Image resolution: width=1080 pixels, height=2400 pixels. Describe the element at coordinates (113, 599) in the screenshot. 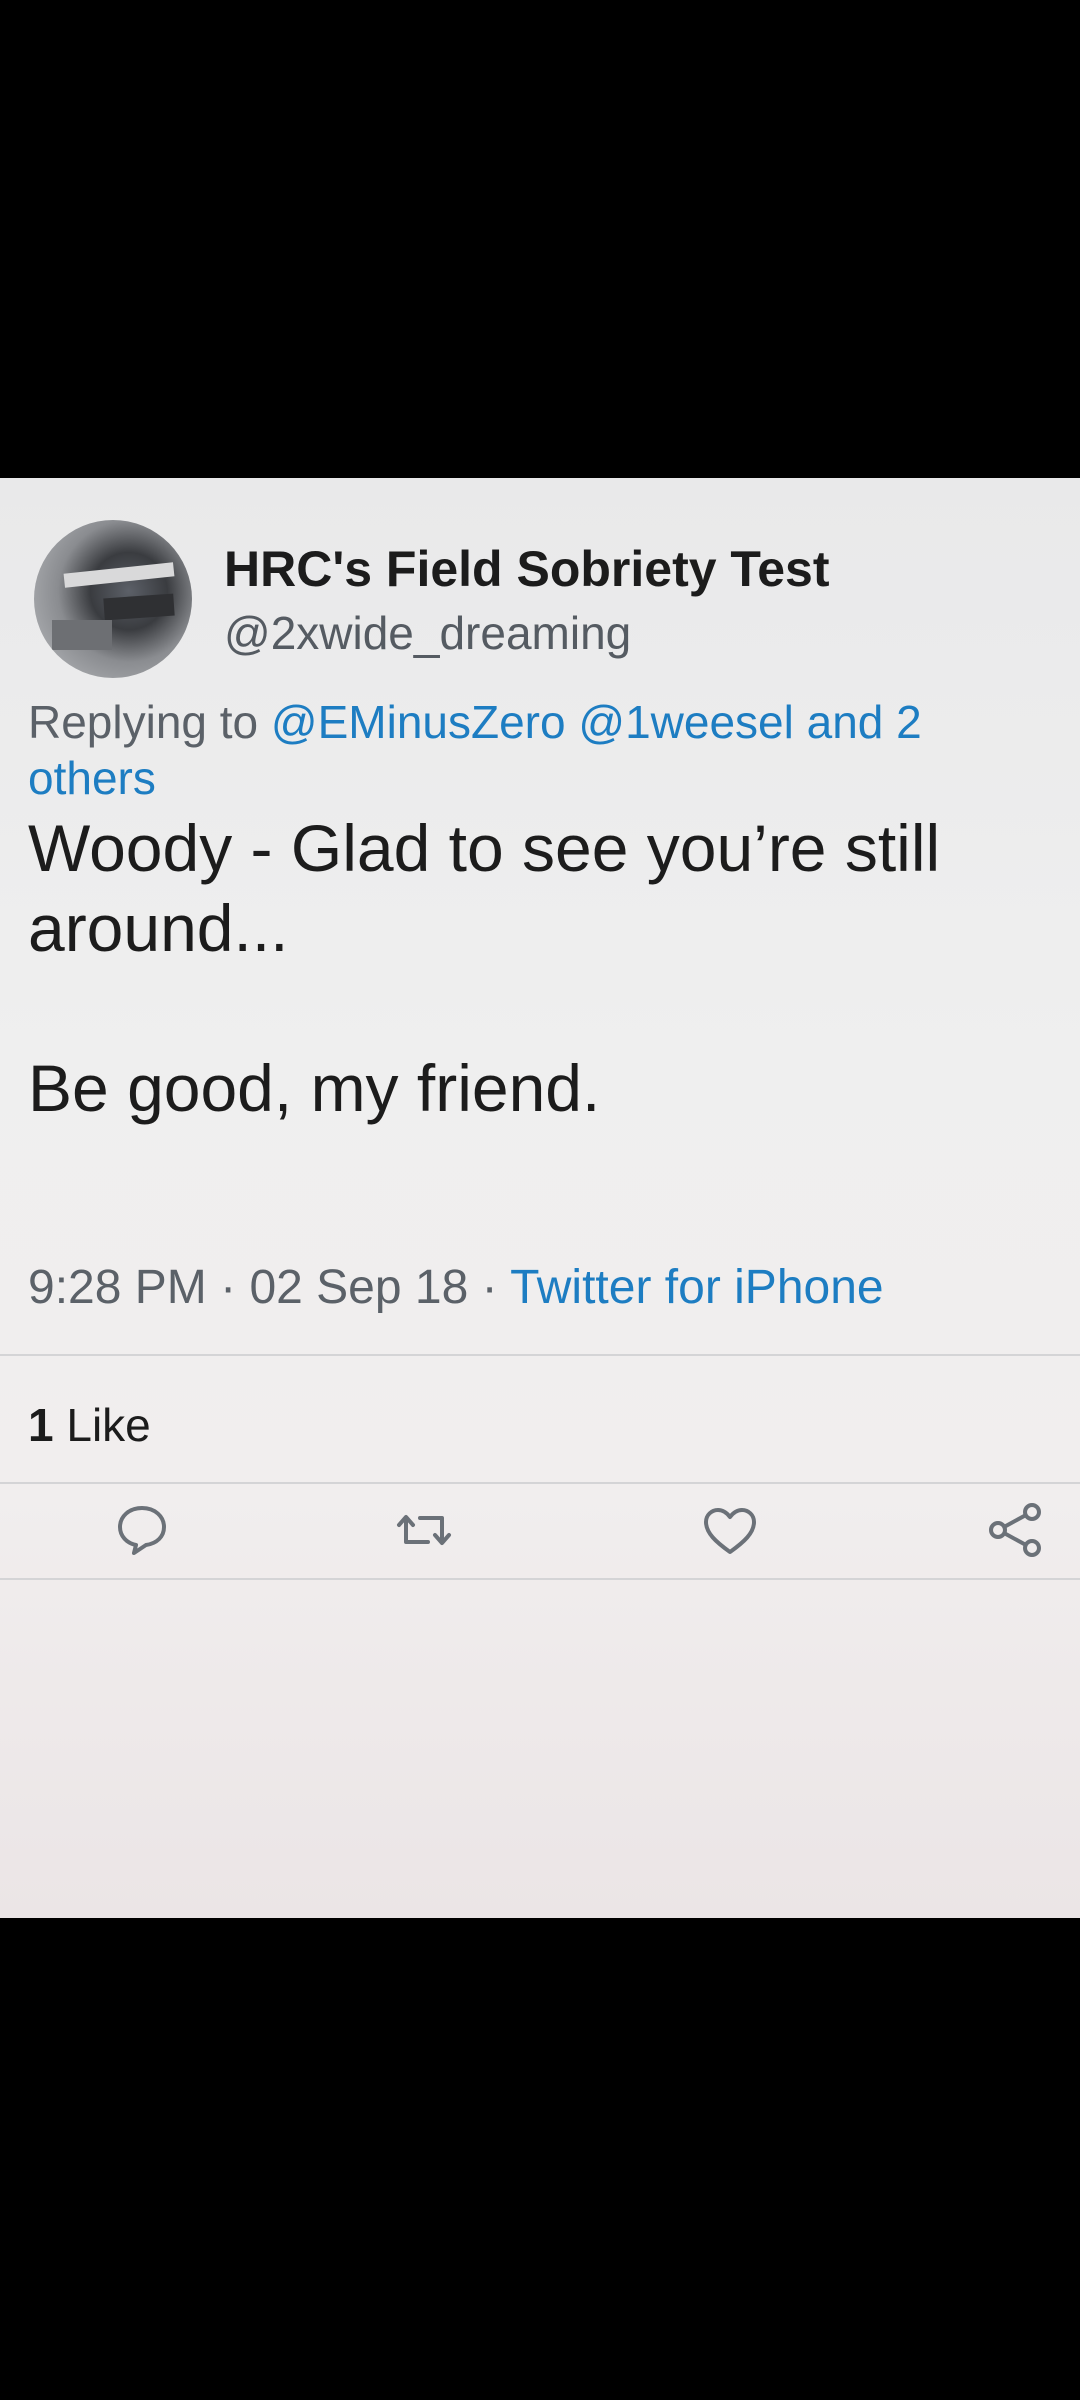

I see `avatar` at that location.